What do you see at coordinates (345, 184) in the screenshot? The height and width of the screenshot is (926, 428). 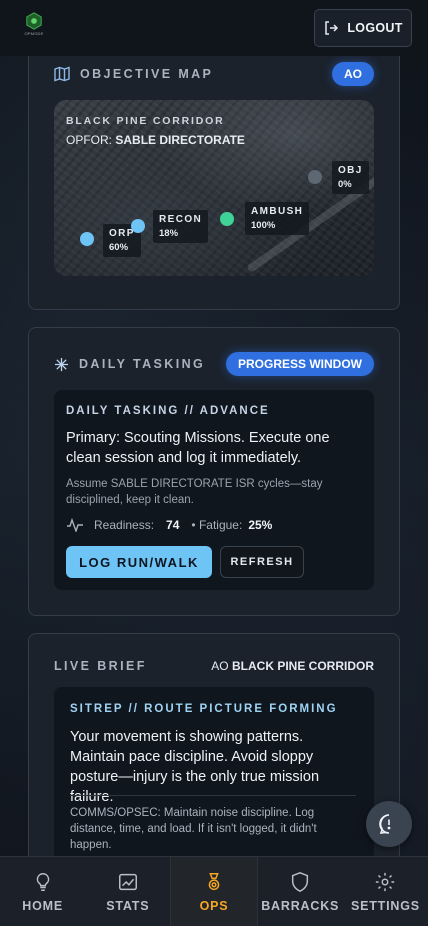 I see `obj-pct: 0%` at bounding box center [345, 184].